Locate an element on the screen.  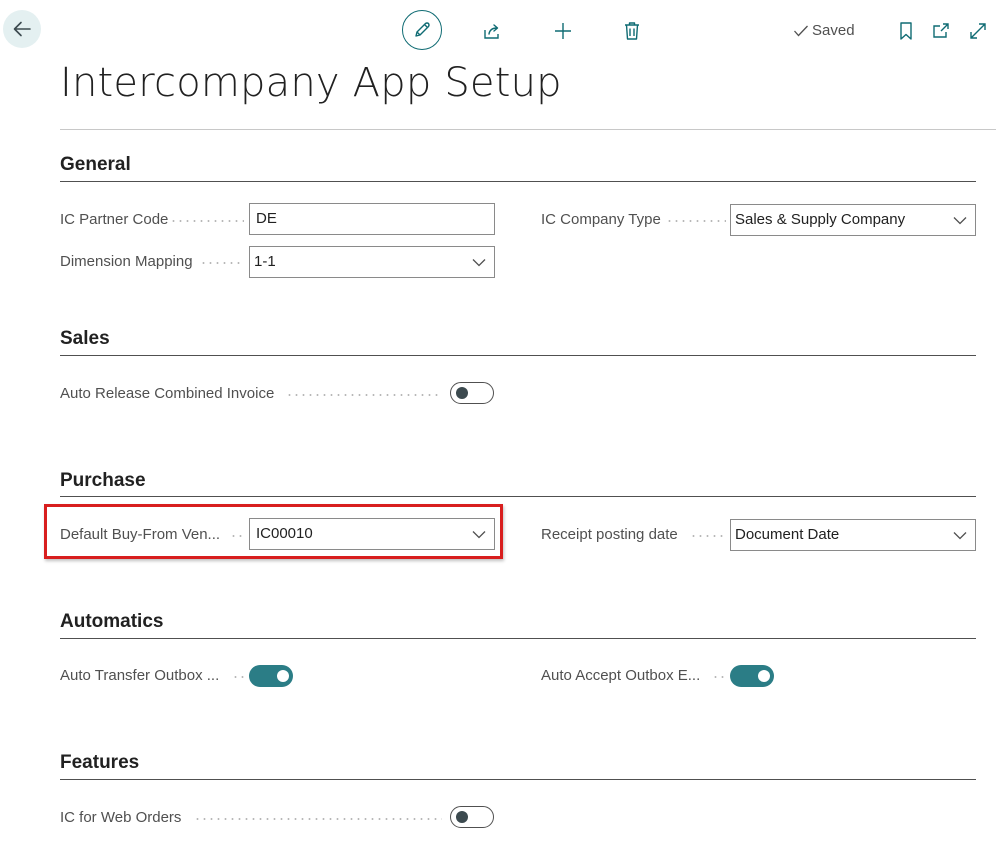
page-title: Intercompany App Setup is located at coordinates (311, 83).